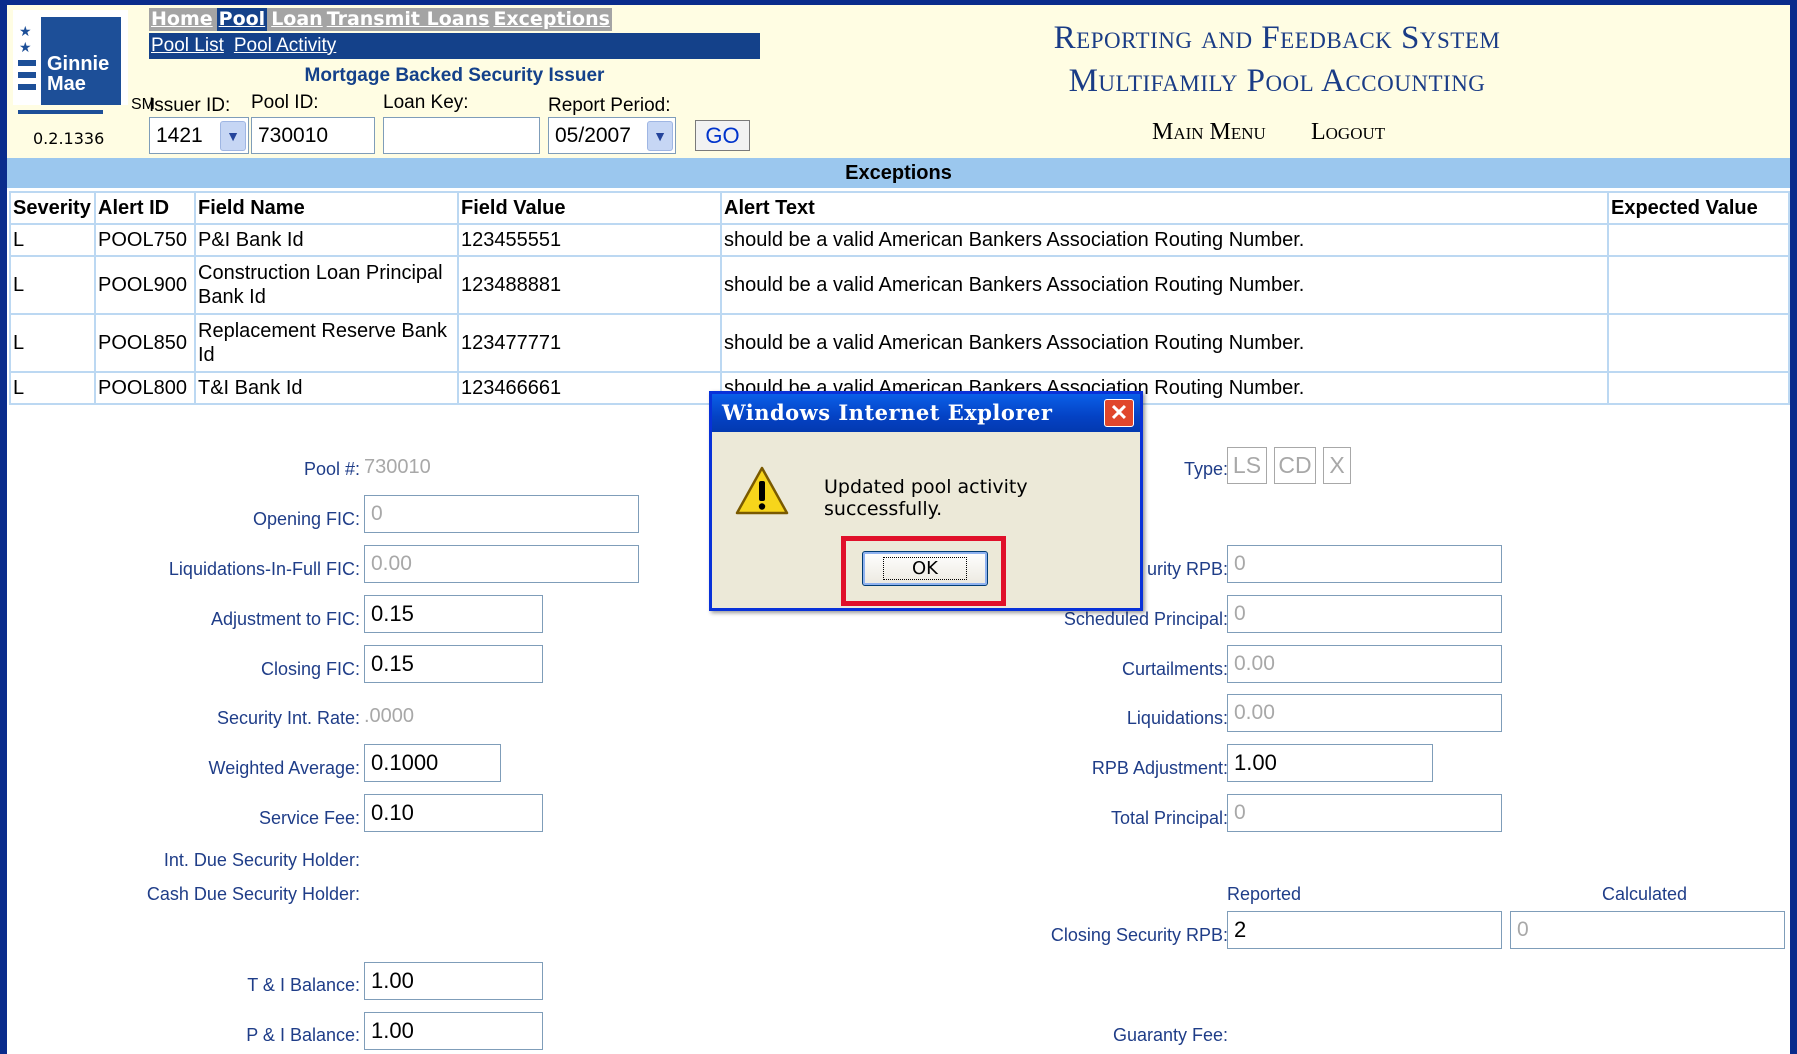 The image size is (1797, 1054). I want to click on service-fee-label: Service Fee:, so click(309, 818).